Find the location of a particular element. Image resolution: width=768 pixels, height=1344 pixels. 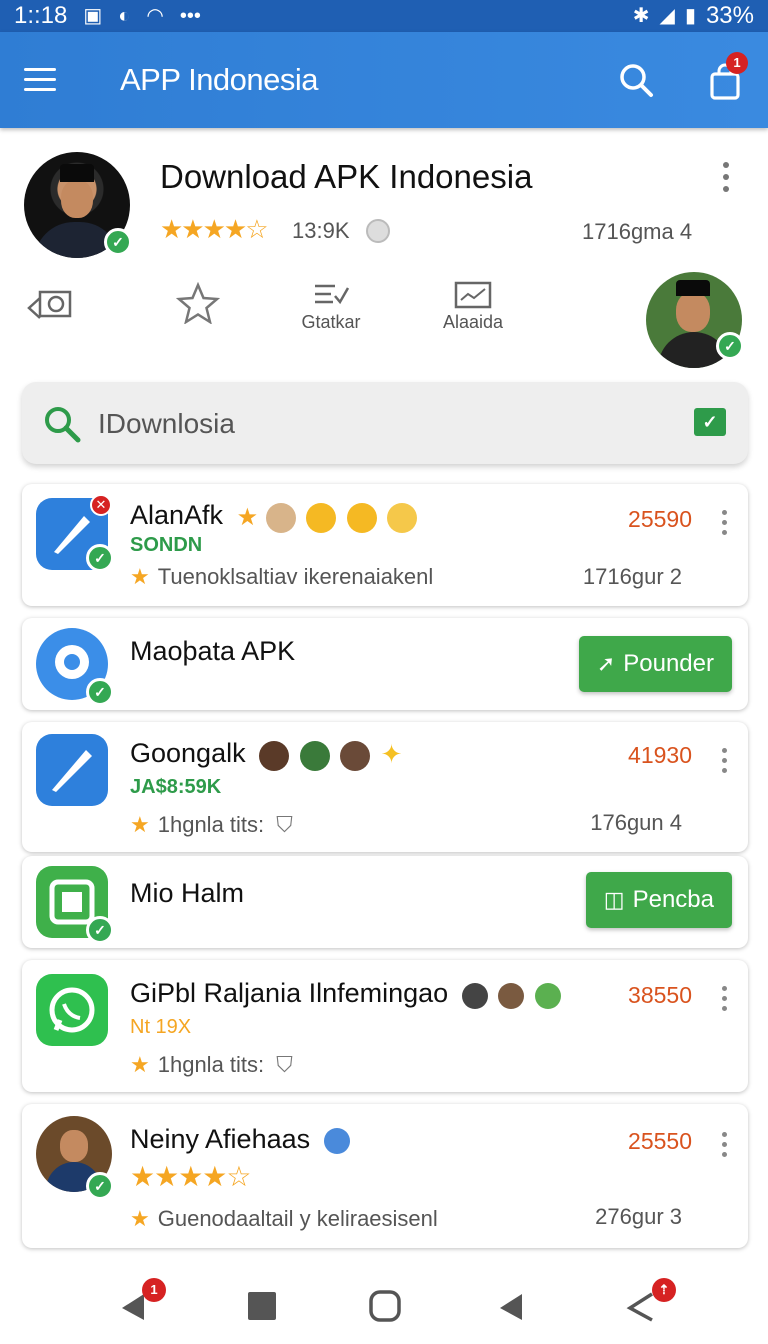

back-nav-button is located at coordinates (514, 1306).